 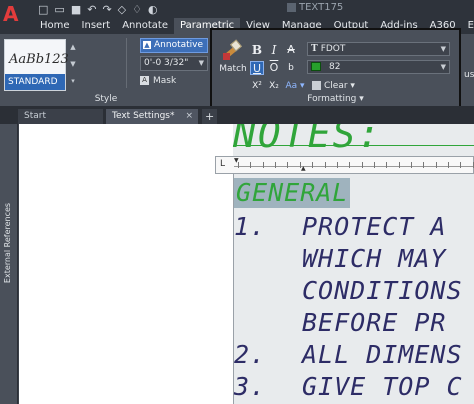 What do you see at coordinates (257, 68) in the screenshot?
I see `underline-button: U` at bounding box center [257, 68].